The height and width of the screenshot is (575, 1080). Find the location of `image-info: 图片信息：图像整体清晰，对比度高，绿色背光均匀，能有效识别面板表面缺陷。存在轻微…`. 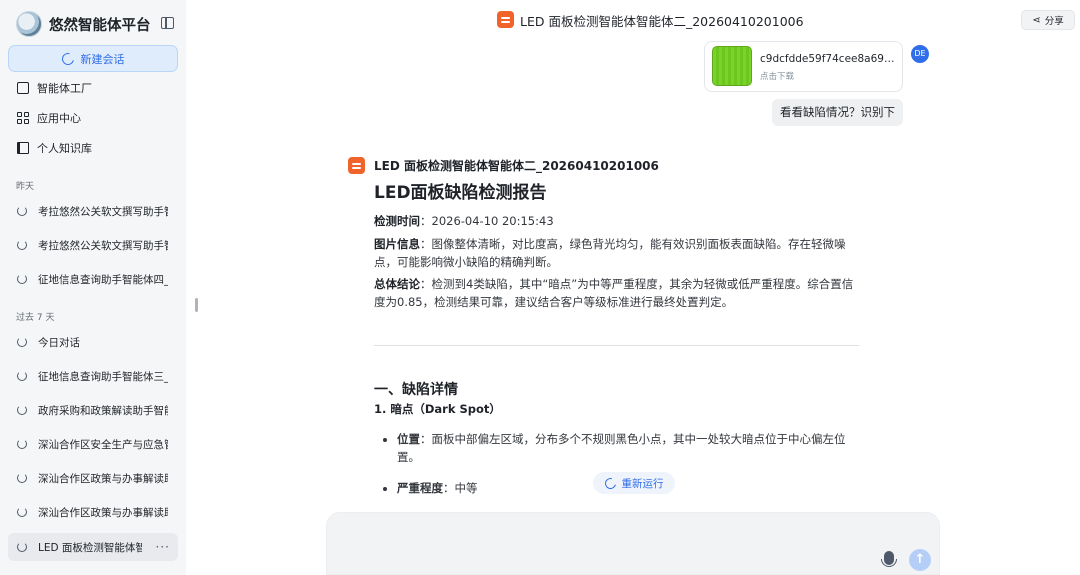

image-info: 图片信息：图像整体清晰，对比度高，绿色背光均匀，能有效识别面板表面缺陷。存在轻微… is located at coordinates (617, 253).